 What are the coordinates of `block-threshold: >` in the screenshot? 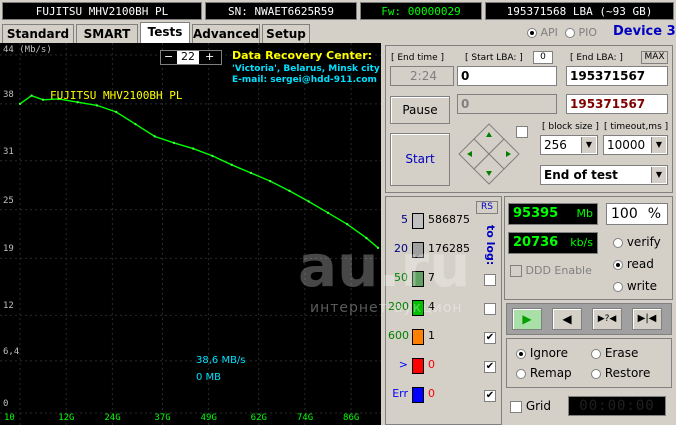 It's located at (403, 364).